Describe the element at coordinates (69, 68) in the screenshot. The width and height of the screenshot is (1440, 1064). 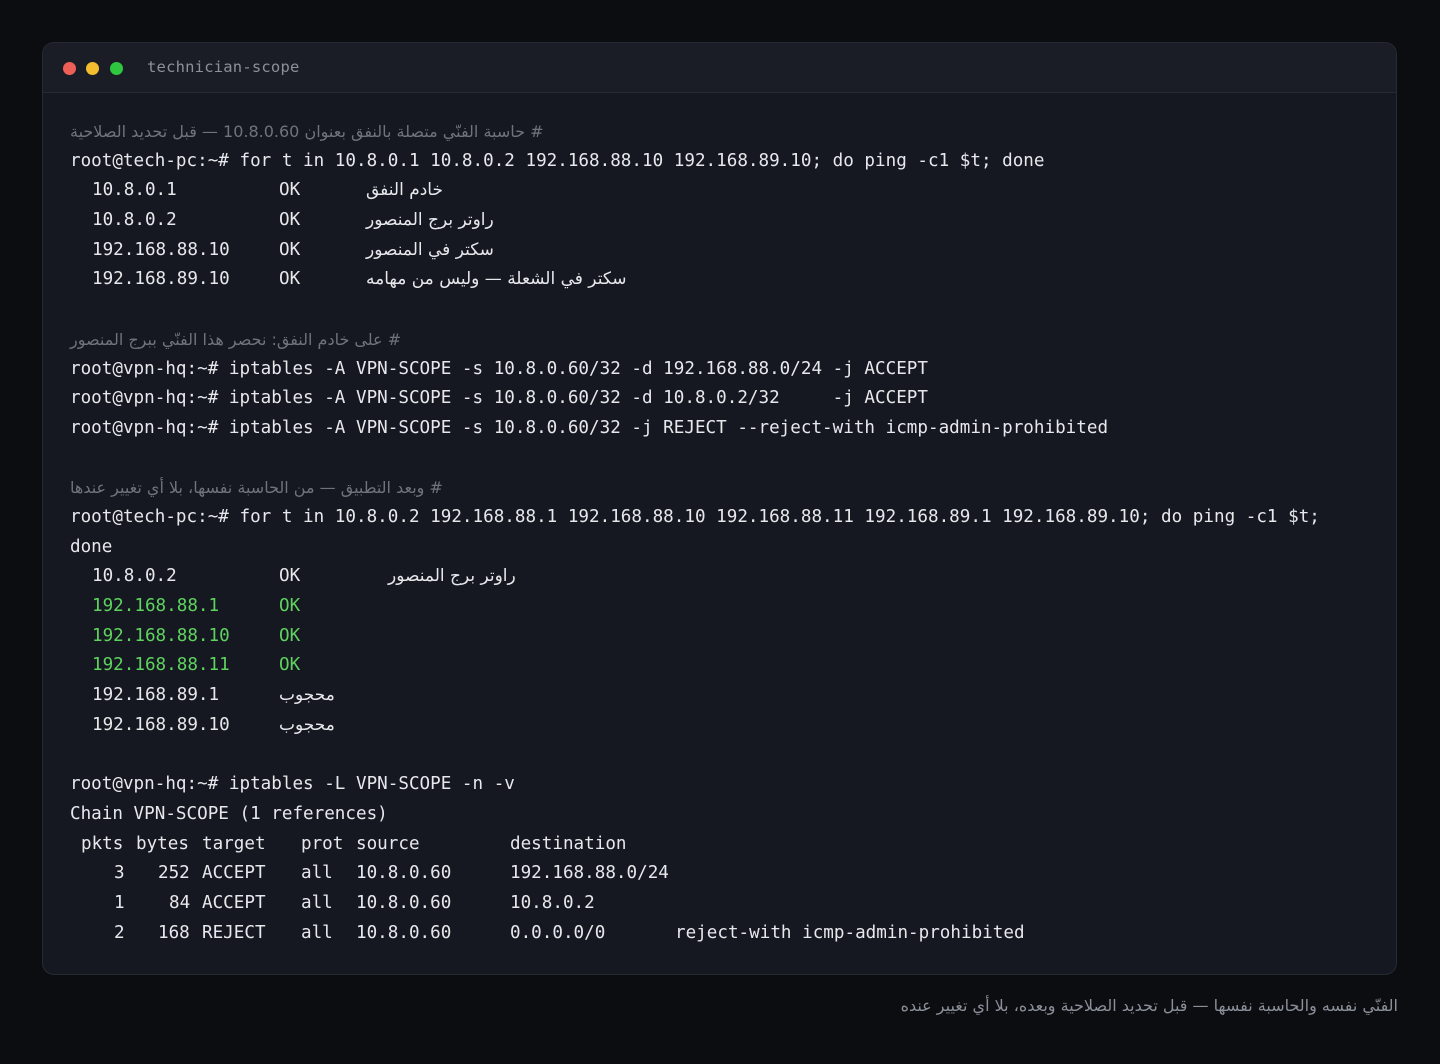
I see `close-window-button` at that location.